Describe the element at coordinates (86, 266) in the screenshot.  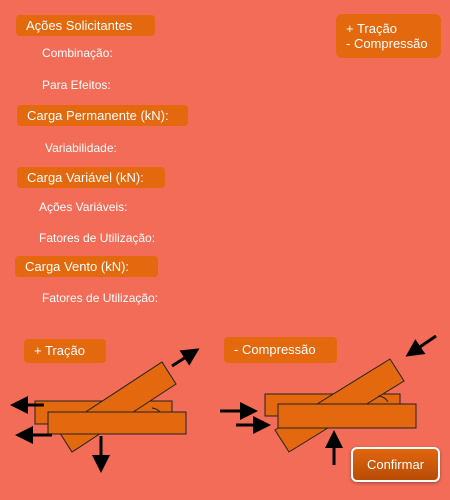
I see `carga-vento-title: Carga Vento (kN):` at that location.